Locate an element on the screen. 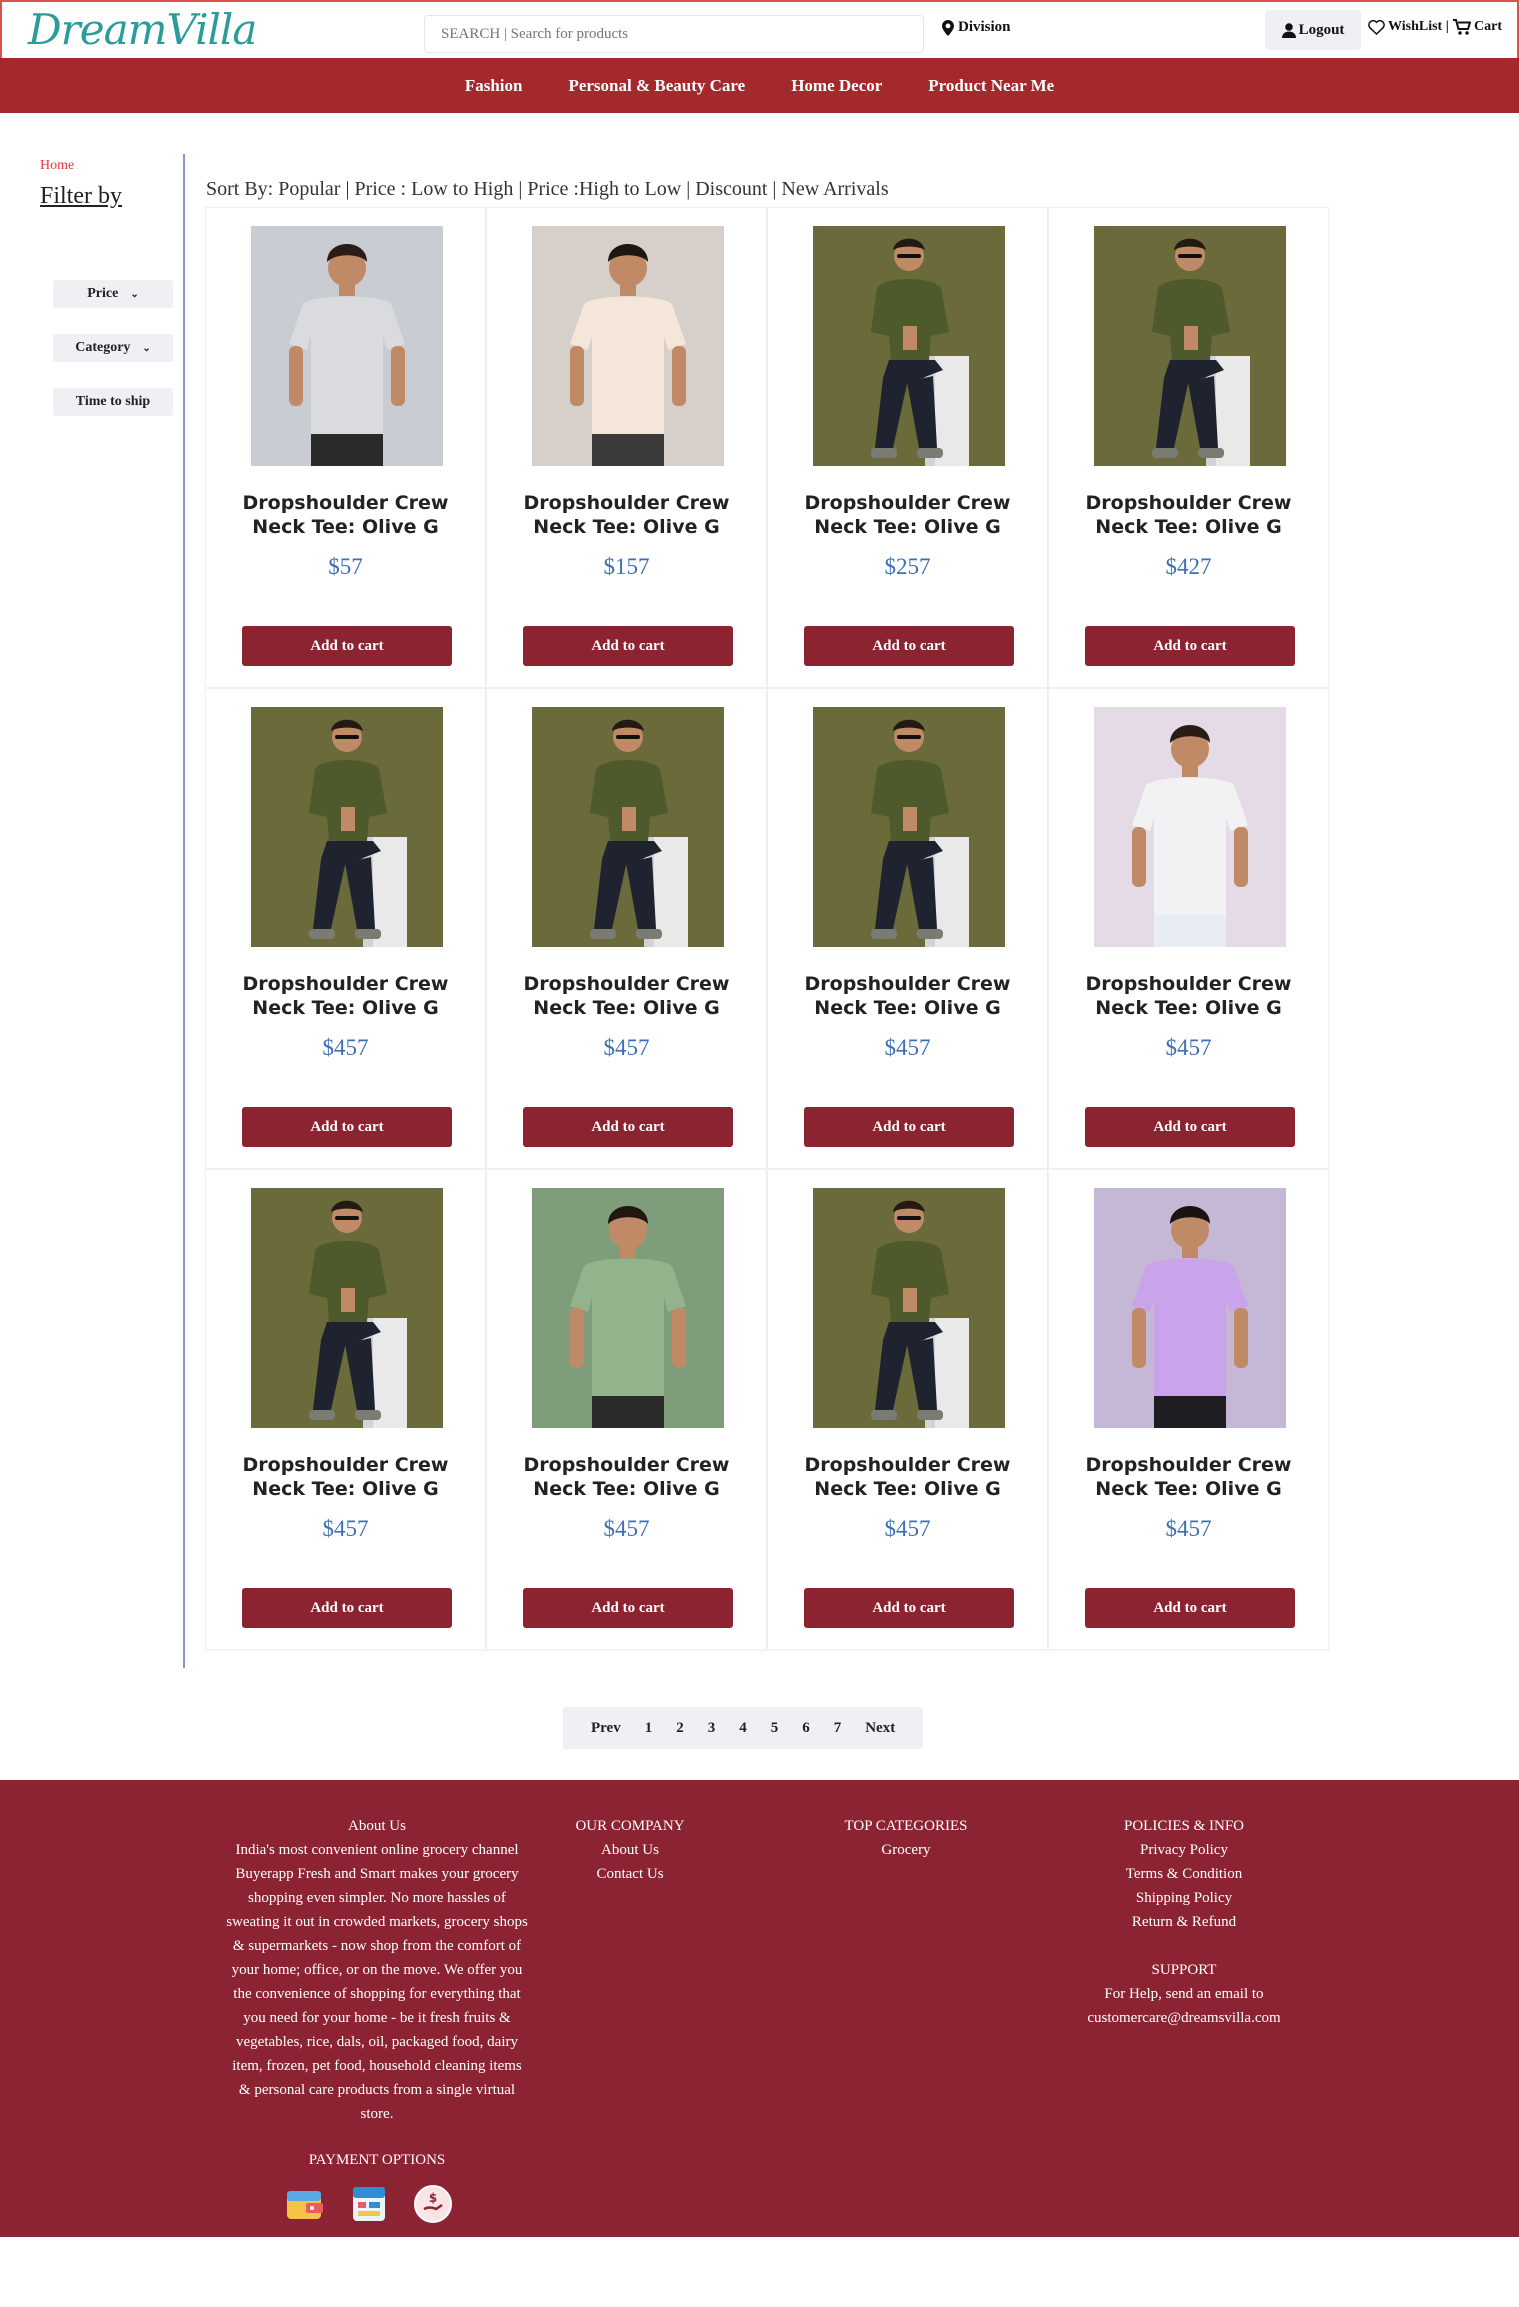 Image resolution: width=1519 pixels, height=2307 pixels. sidebar-divider is located at coordinates (184, 911).